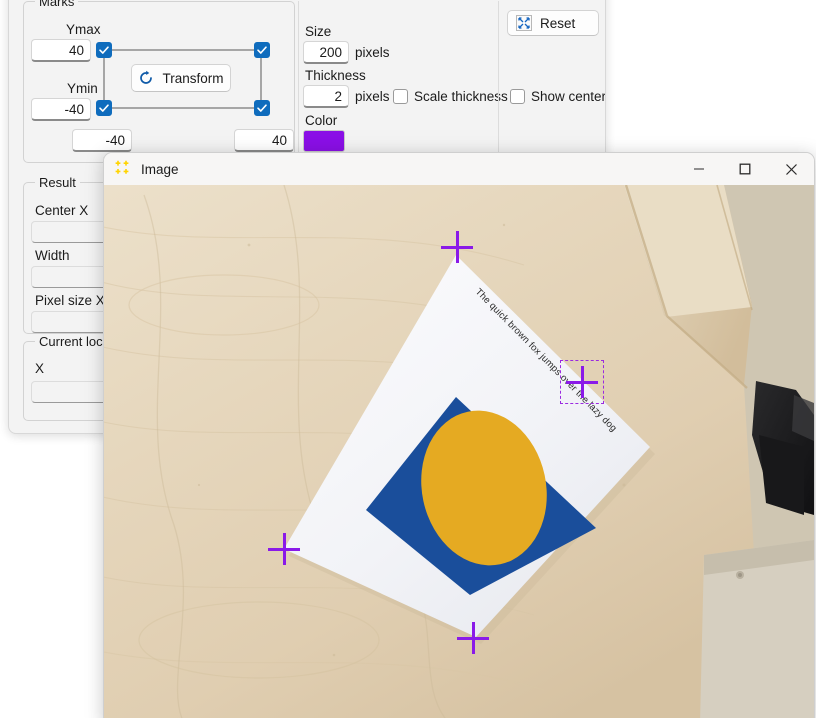  Describe the element at coordinates (83, 29) in the screenshot. I see `ymax-label: Ymax` at that location.